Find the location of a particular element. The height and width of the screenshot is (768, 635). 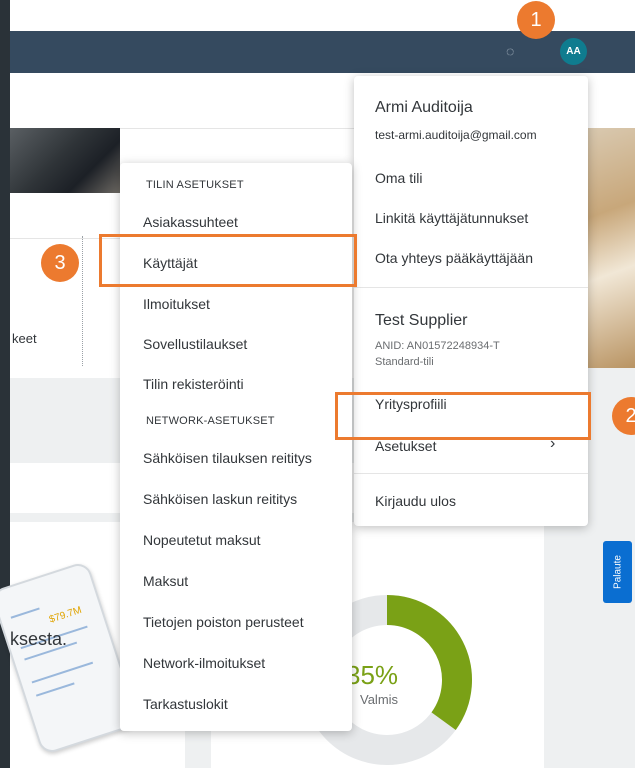

settings-item-customer-relations: Asiakassuhteet is located at coordinates (190, 222).